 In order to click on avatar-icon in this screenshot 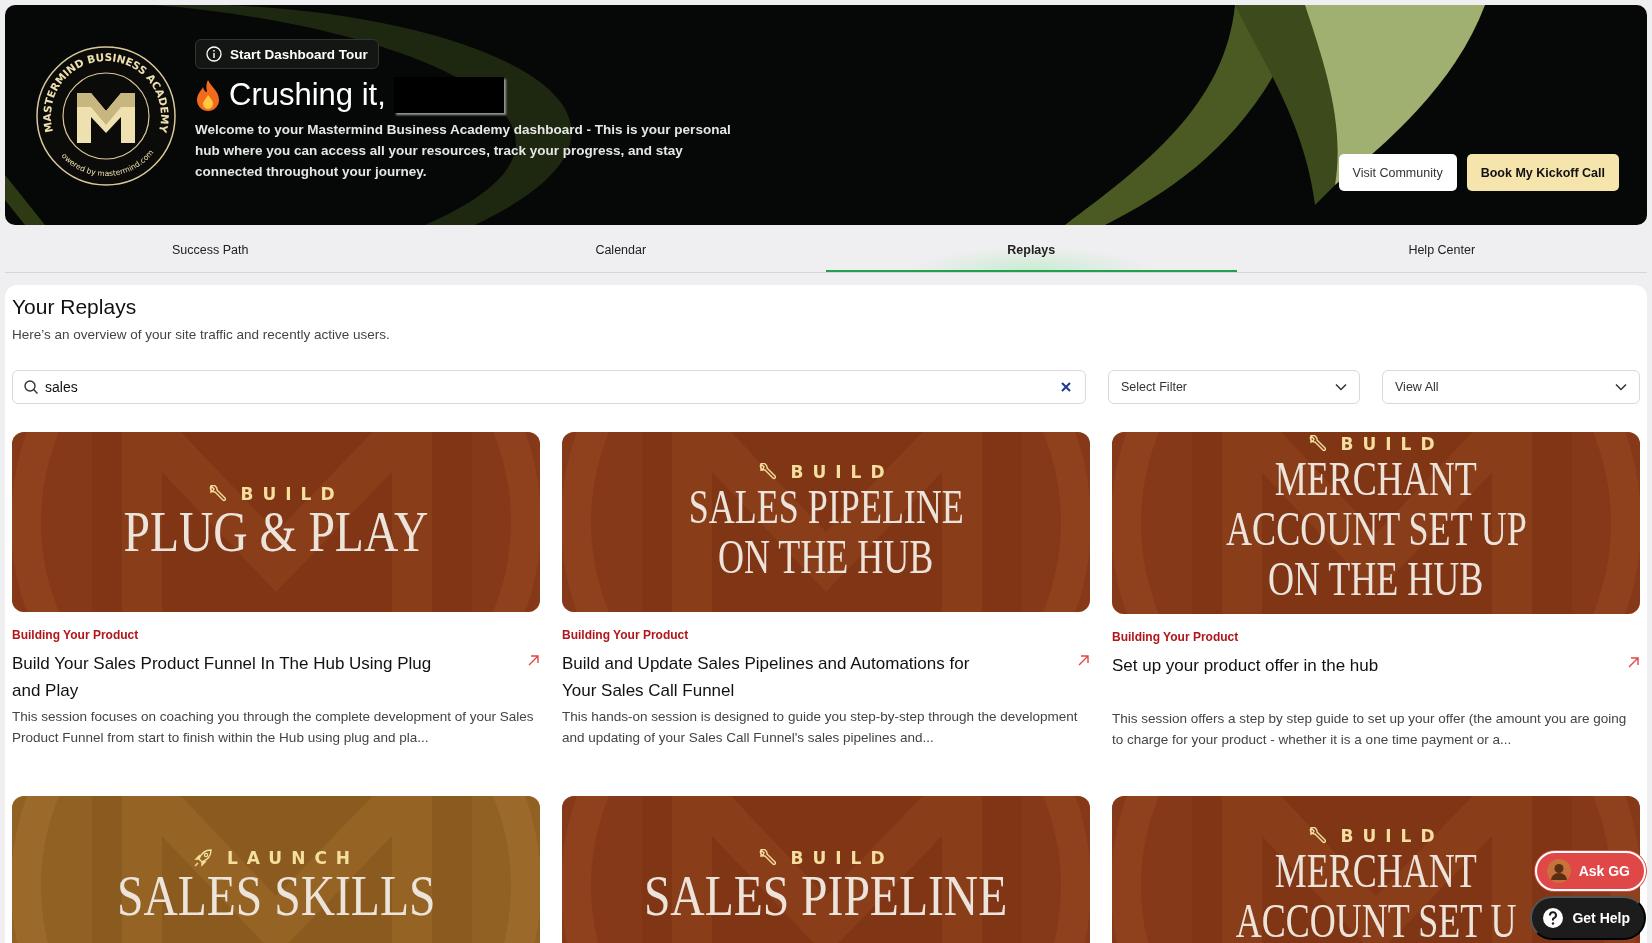, I will do `click(1558, 871)`.